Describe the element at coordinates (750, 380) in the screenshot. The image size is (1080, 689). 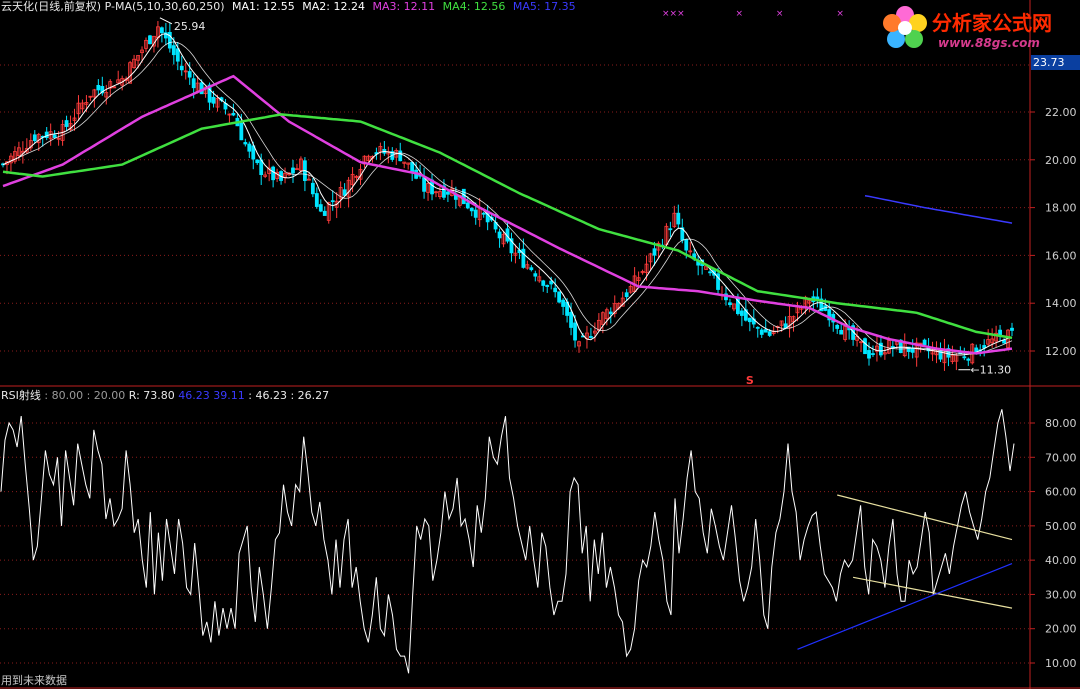
I see `sell-signal: S` at that location.